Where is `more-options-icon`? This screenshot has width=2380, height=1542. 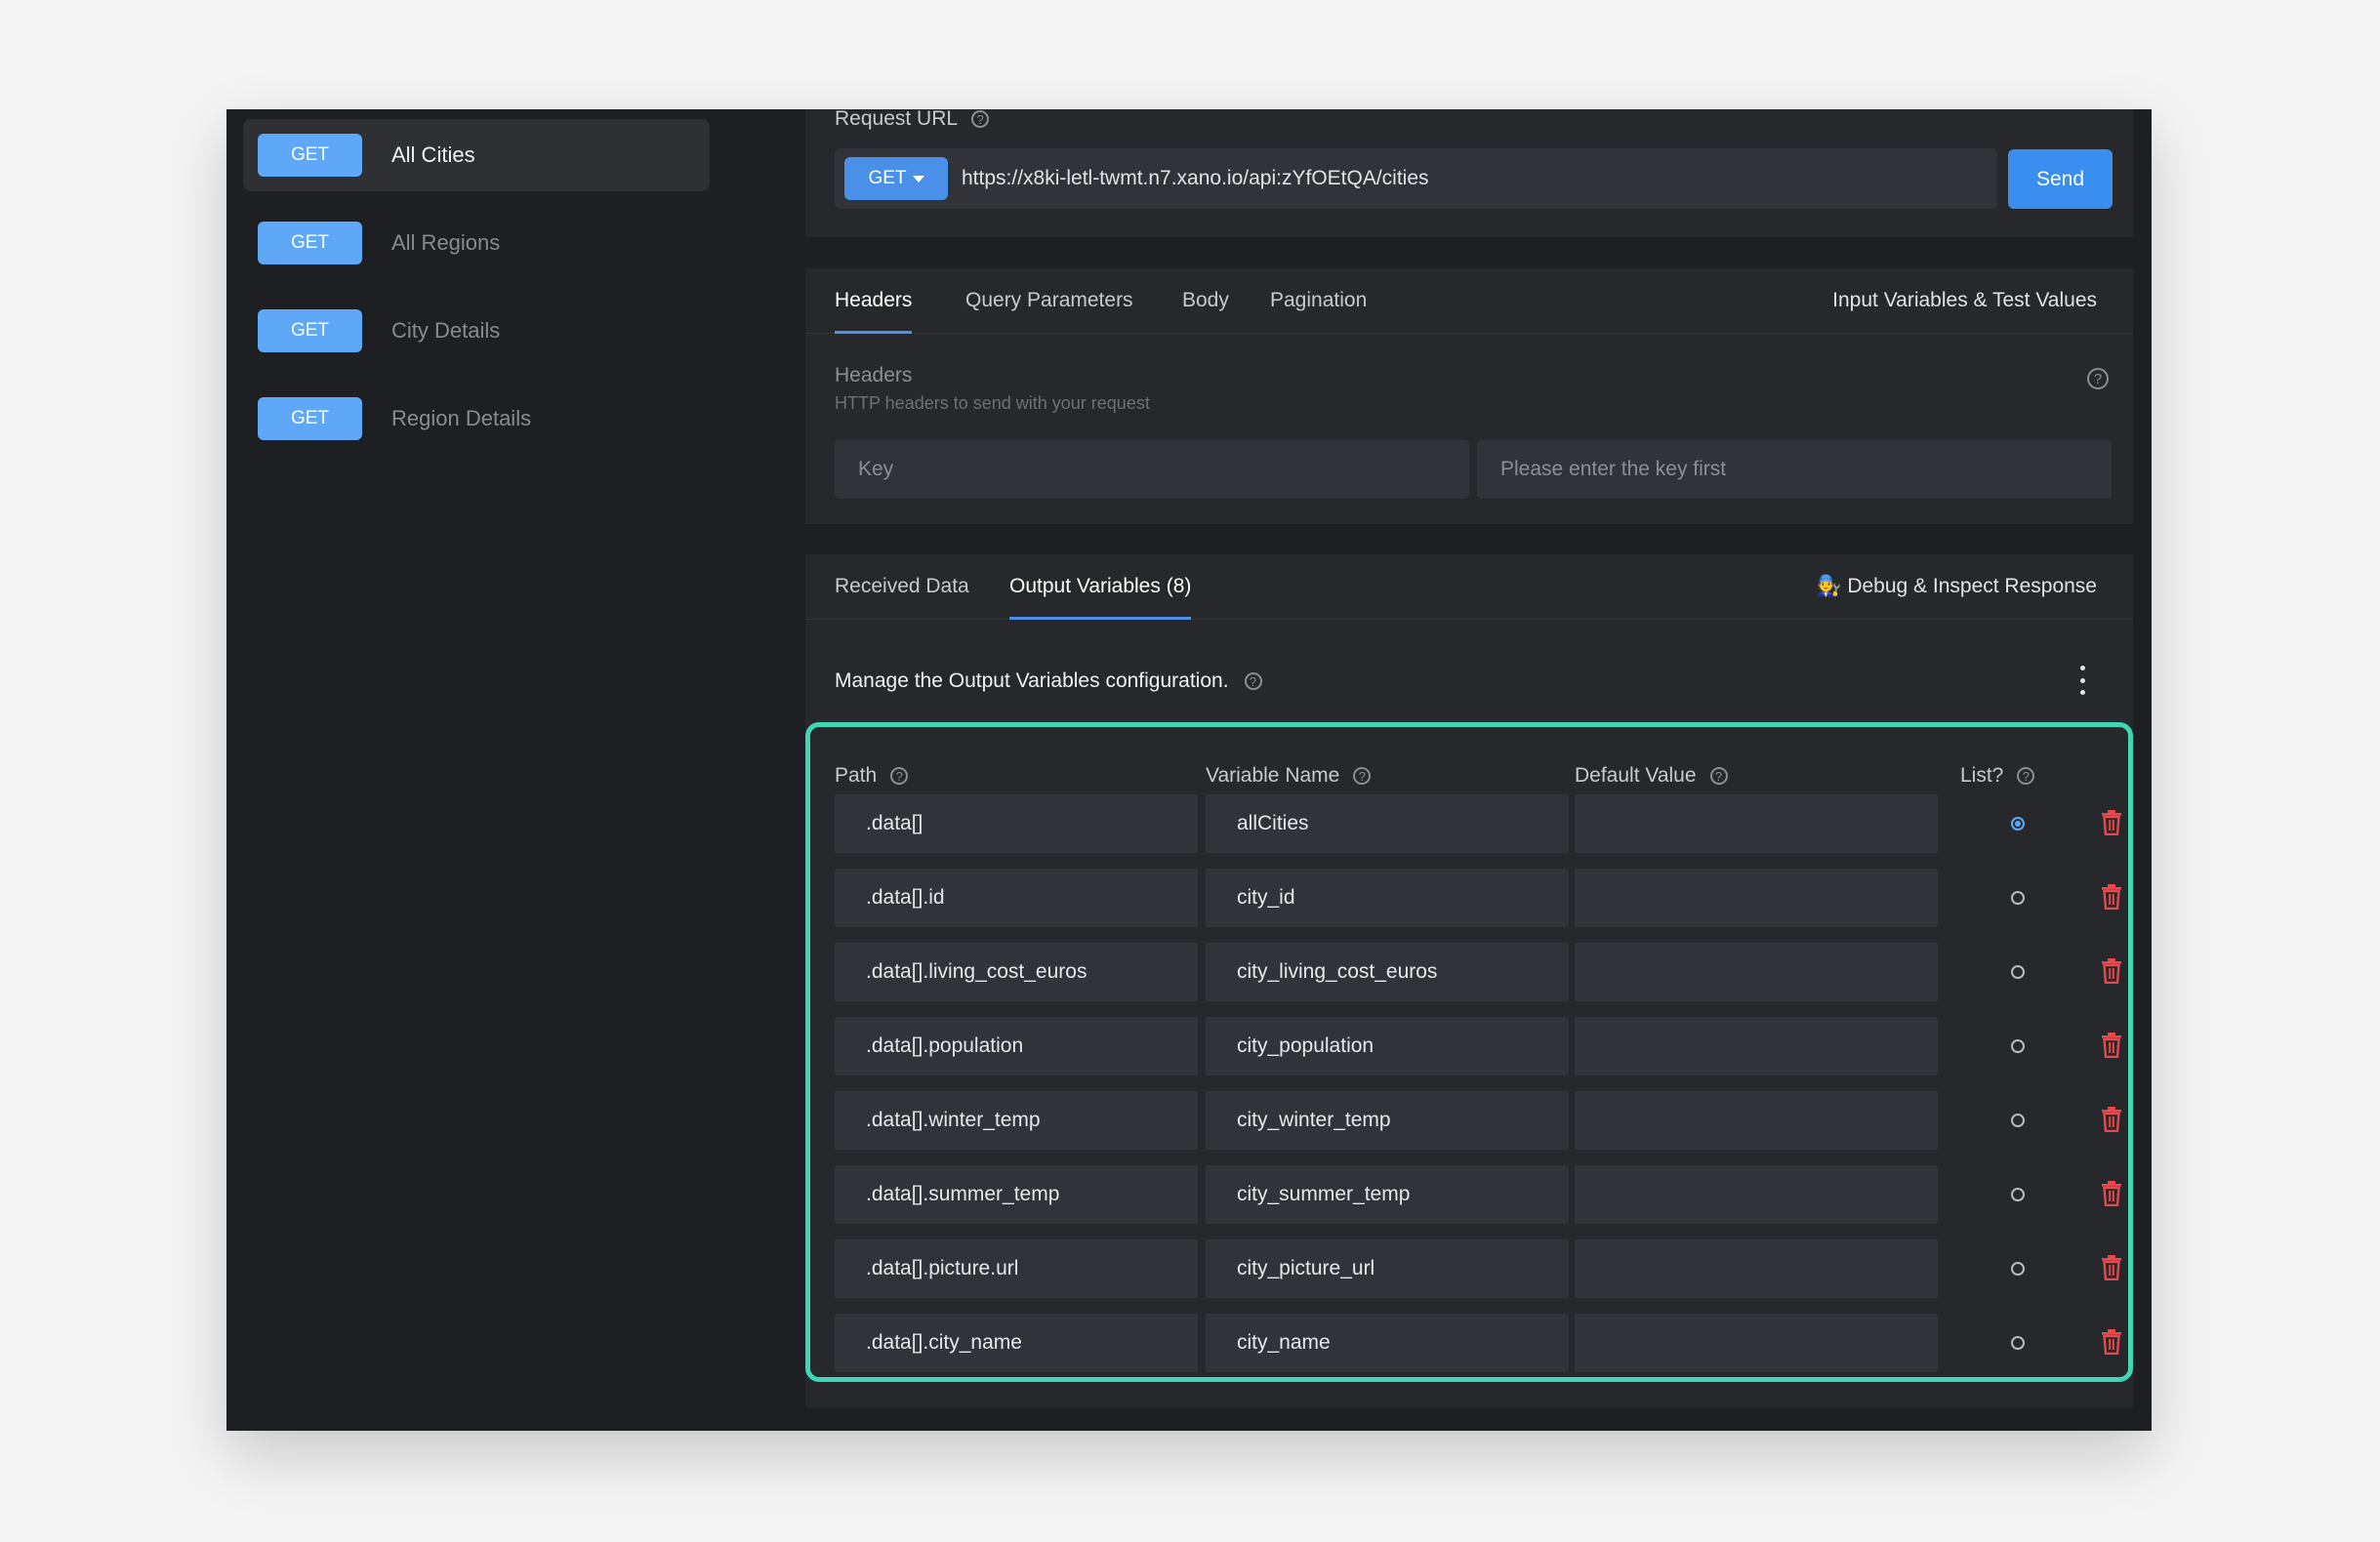 more-options-icon is located at coordinates (2082, 680).